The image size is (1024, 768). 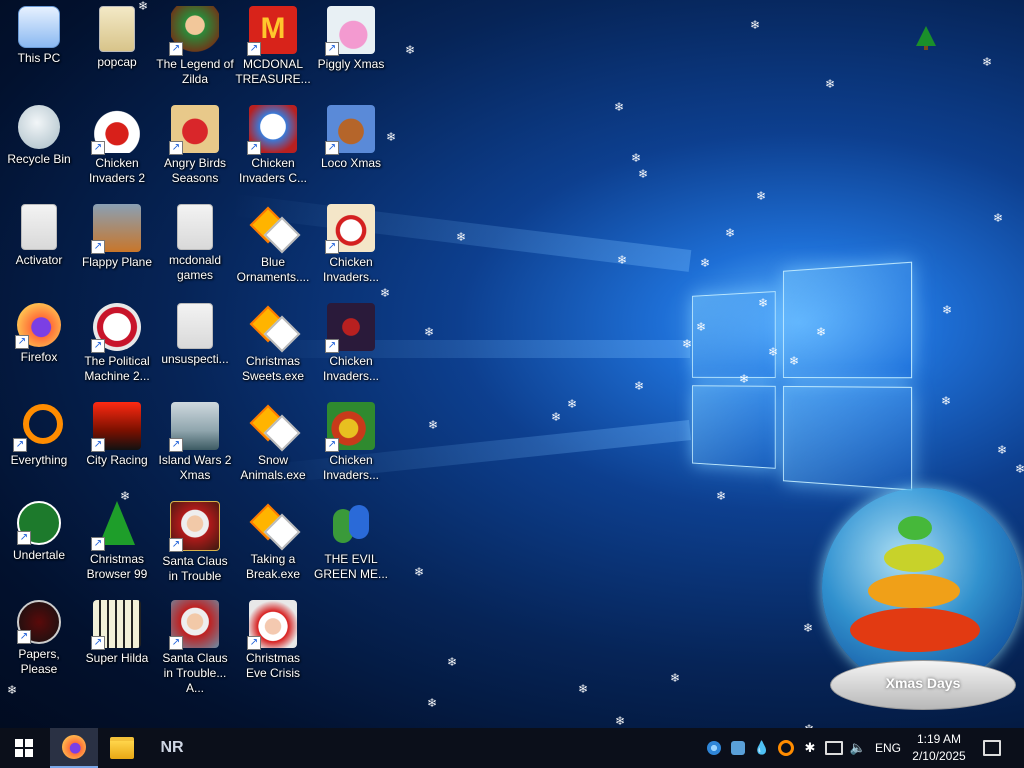 What do you see at coordinates (39, 136) in the screenshot?
I see `desktop-icon-recycle-bin: Recycle Bin` at bounding box center [39, 136].